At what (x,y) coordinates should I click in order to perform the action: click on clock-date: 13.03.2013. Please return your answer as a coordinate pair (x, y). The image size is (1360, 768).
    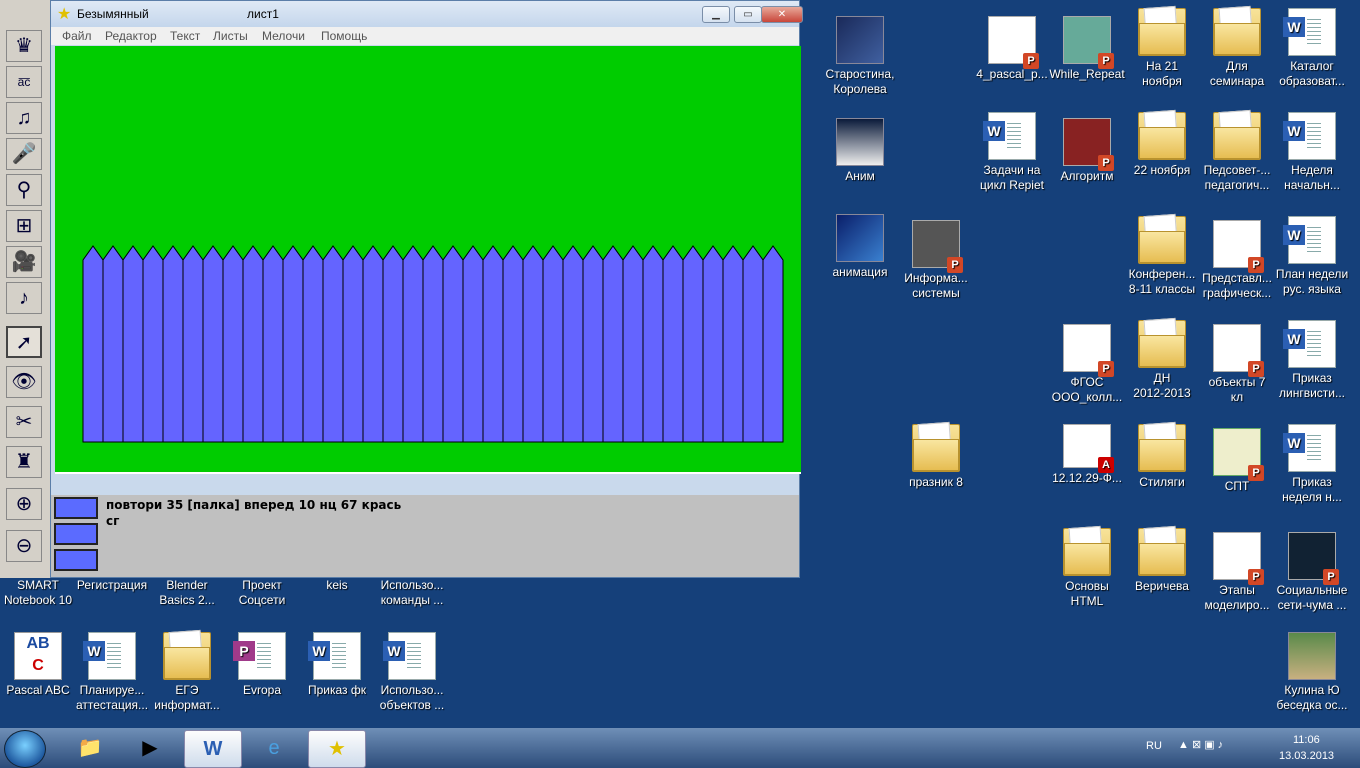
    Looking at the image, I should click on (1306, 756).